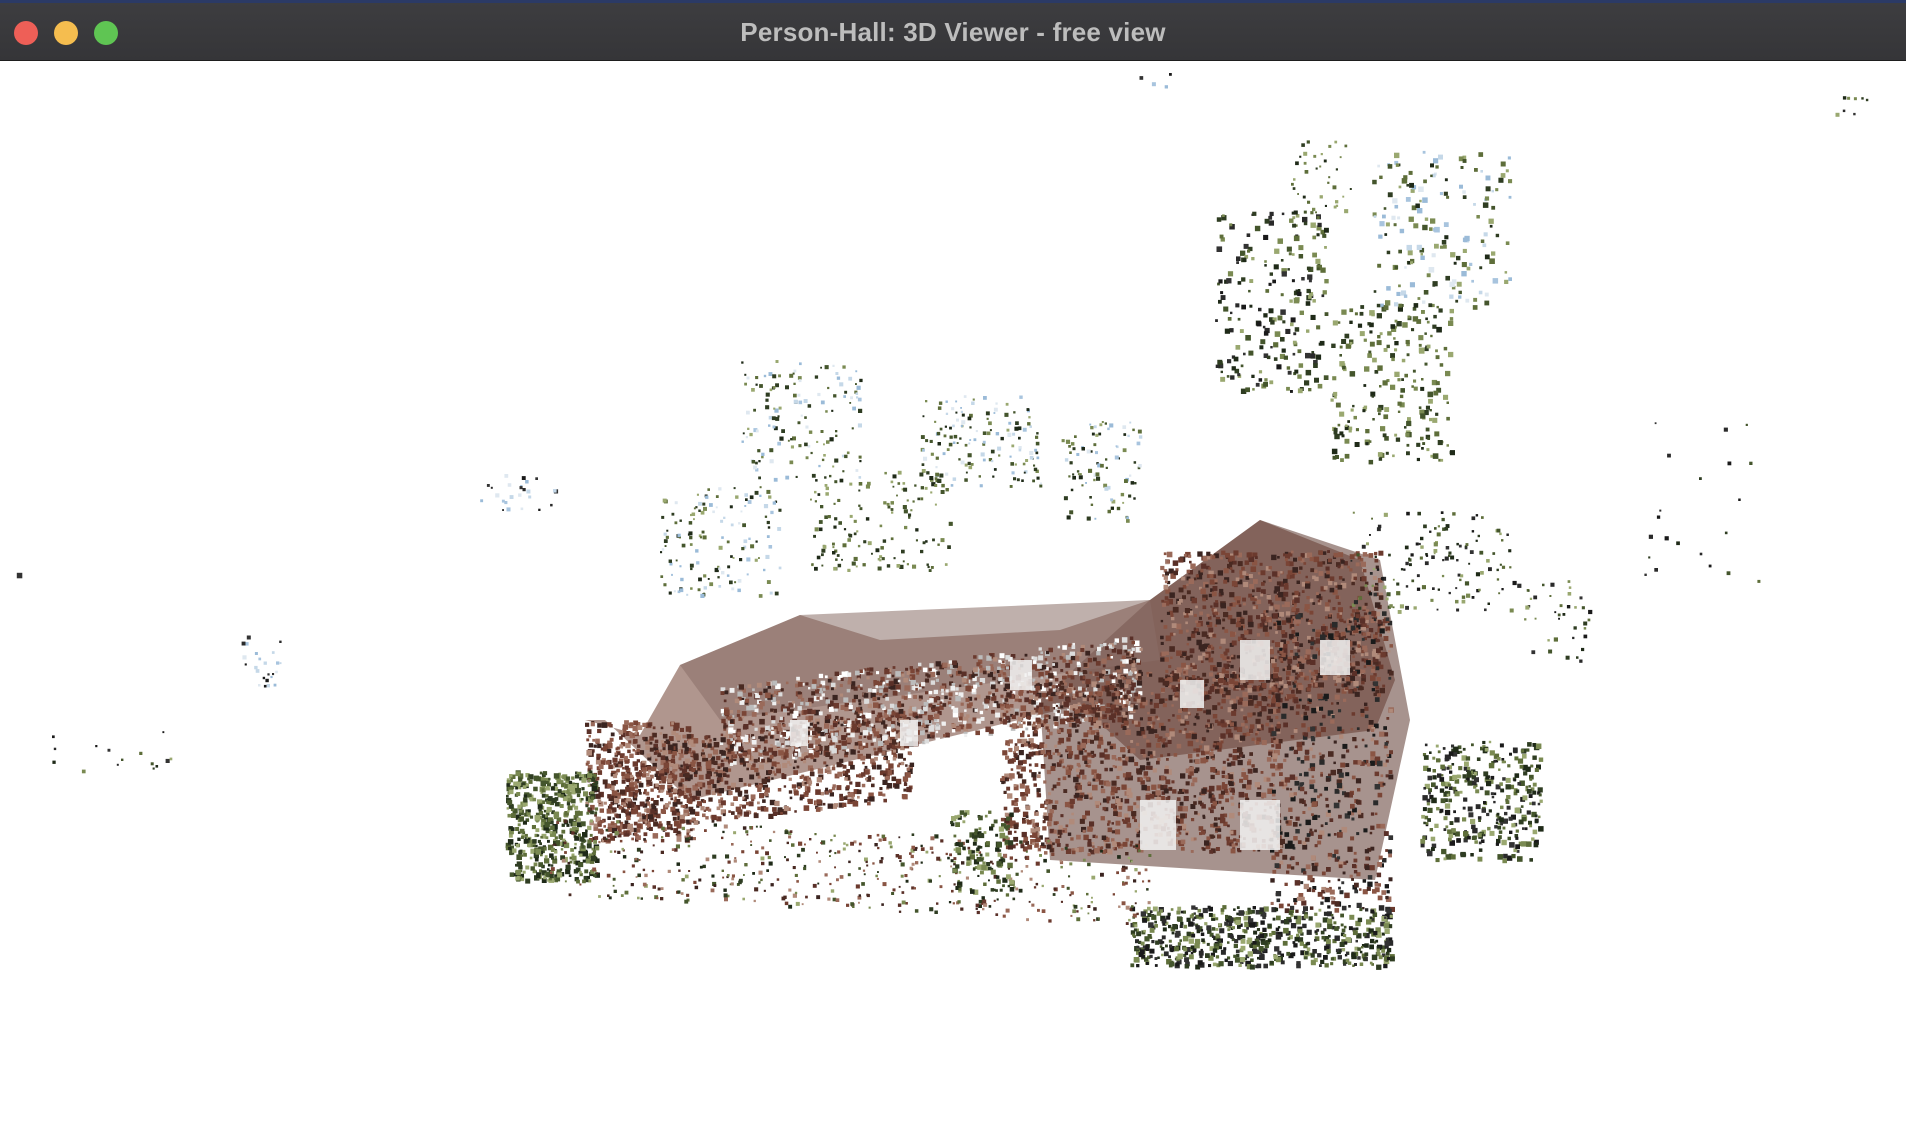 This screenshot has width=1906, height=1132. I want to click on window-title: Person-Hall: 3D Viewer - free view, so click(953, 32).